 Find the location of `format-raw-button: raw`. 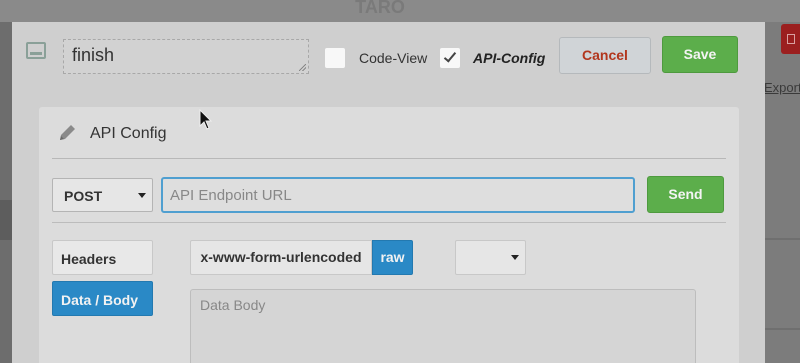

format-raw-button: raw is located at coordinates (392, 257).